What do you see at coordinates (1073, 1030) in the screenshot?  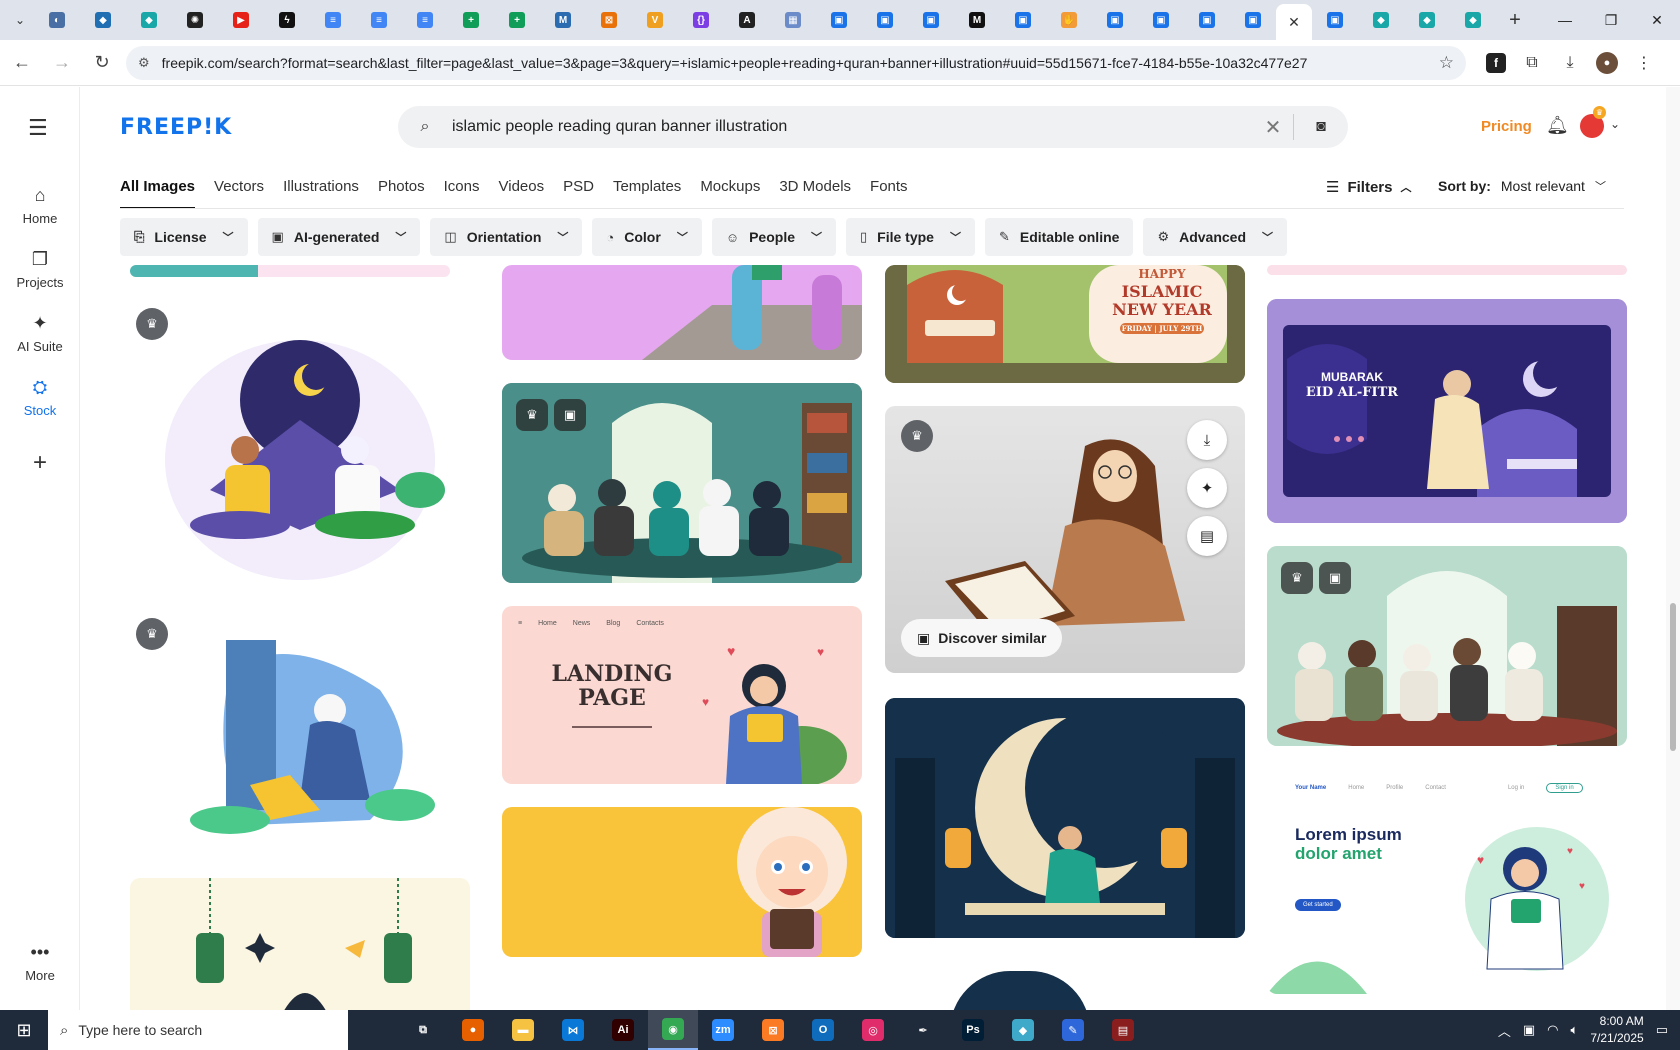 I see `taskbar-app: ✎` at bounding box center [1073, 1030].